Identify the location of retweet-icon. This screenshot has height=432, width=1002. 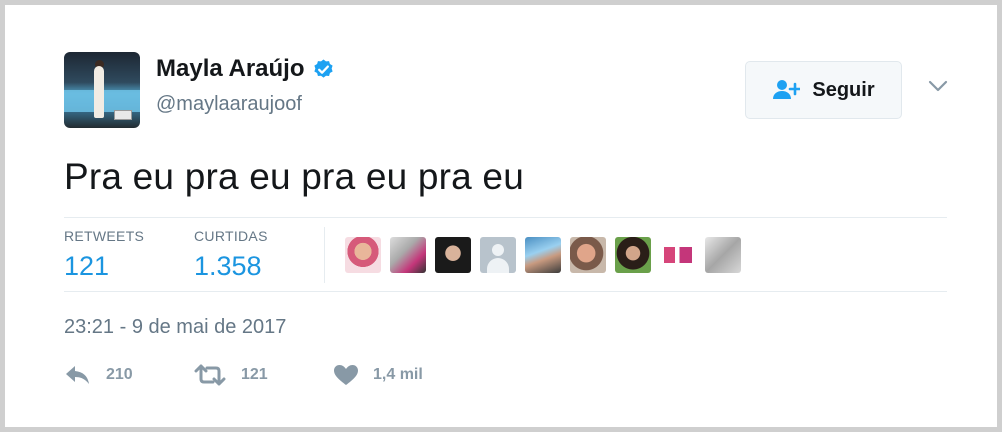
(210, 375).